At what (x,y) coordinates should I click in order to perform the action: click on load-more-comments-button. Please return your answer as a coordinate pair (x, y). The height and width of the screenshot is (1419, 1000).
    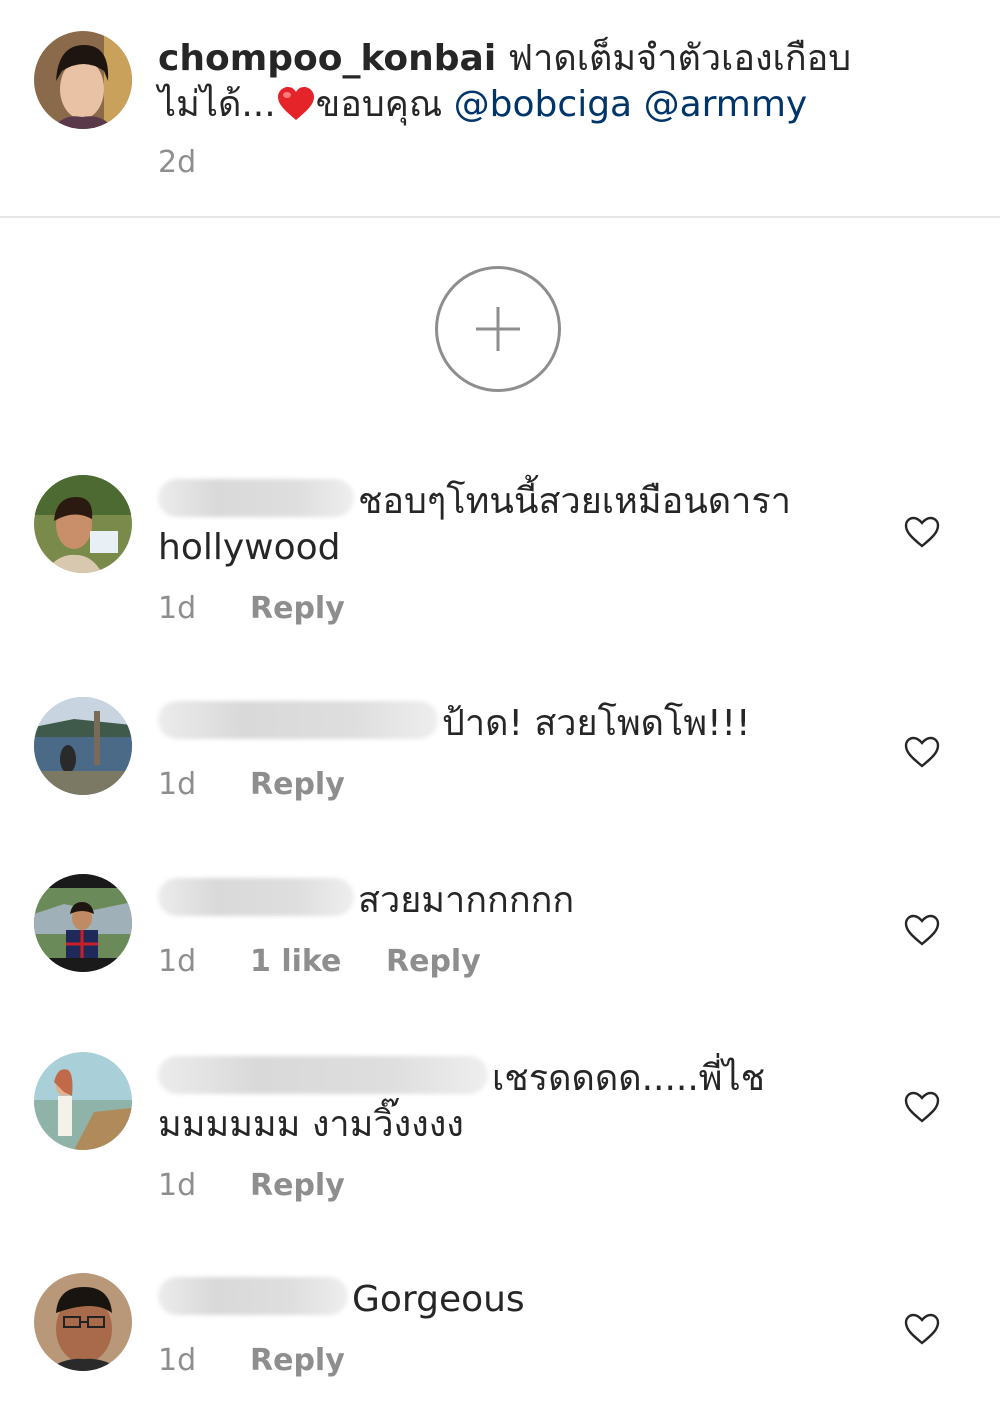
    Looking at the image, I should click on (498, 329).